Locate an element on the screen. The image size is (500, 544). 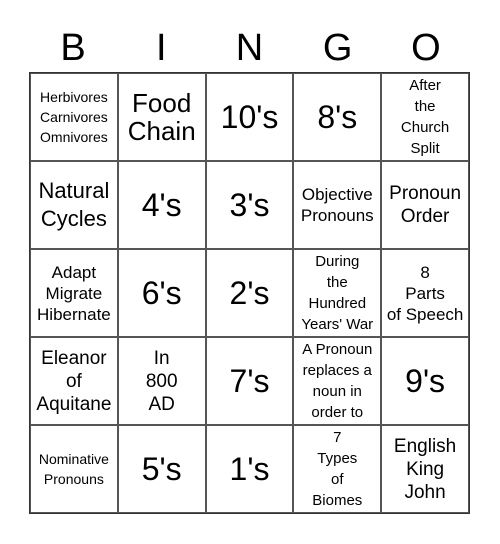
bingo-cell-text: Food Chain is located at coordinates (161, 117).